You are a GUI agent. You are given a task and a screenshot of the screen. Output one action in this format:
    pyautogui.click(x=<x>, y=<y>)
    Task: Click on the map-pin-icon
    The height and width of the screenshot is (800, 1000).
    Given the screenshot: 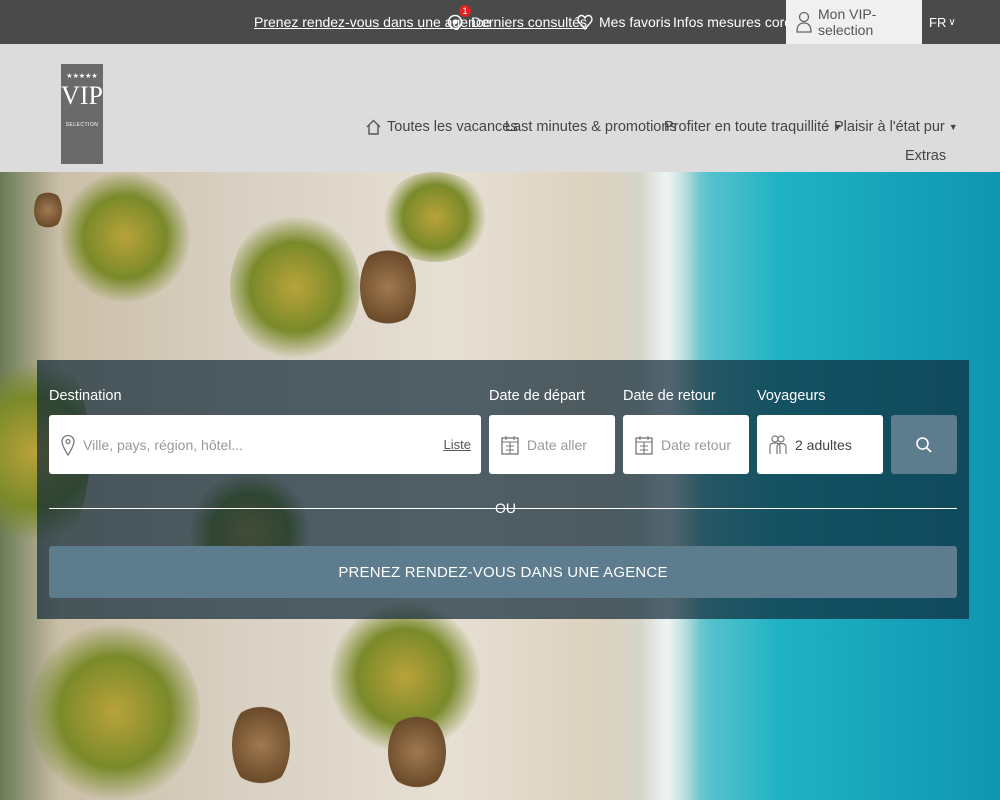 What is the action you would take?
    pyautogui.click(x=68, y=445)
    